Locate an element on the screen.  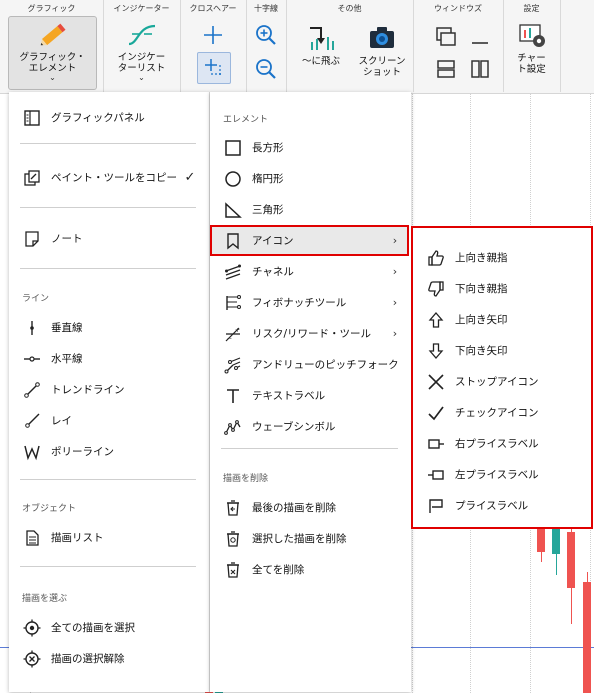
menu-item-label: 左プライスラベル is located at coordinates (497, 475).